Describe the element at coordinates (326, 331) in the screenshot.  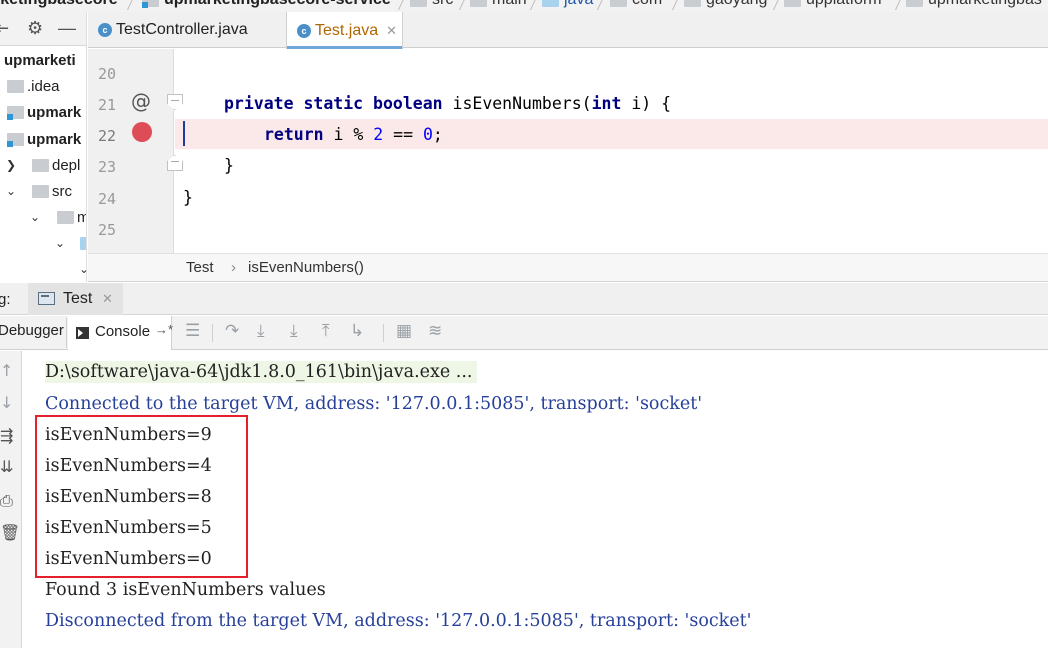
I see `step-out-icon: ⤒` at that location.